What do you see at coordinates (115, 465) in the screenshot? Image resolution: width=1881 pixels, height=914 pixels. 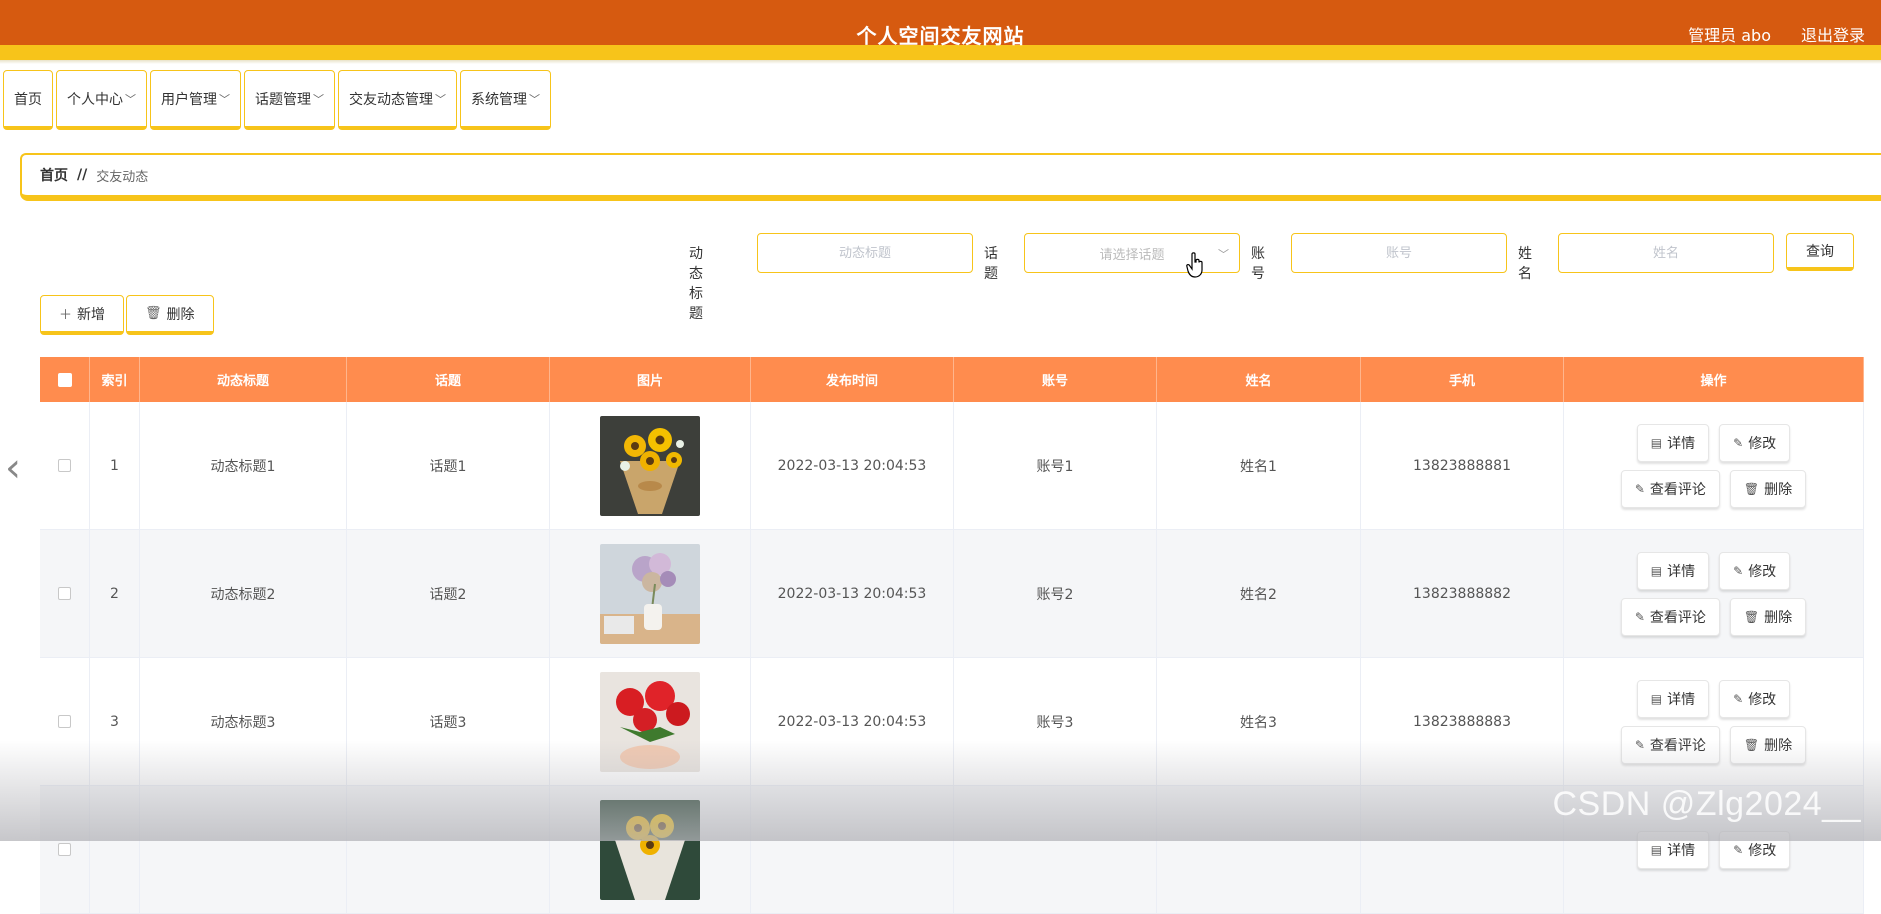 I see `index-cell: 1` at bounding box center [115, 465].